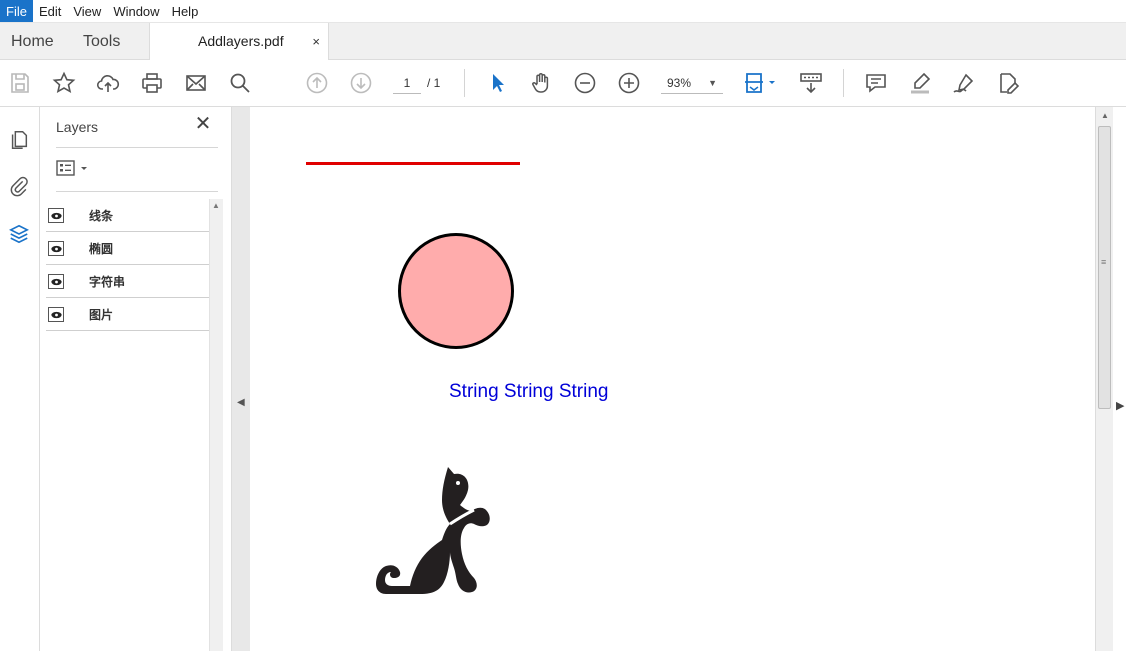 This screenshot has height=651, width=1126. Describe the element at coordinates (712, 83) in the screenshot. I see `chevron-down-icon: ▼` at that location.